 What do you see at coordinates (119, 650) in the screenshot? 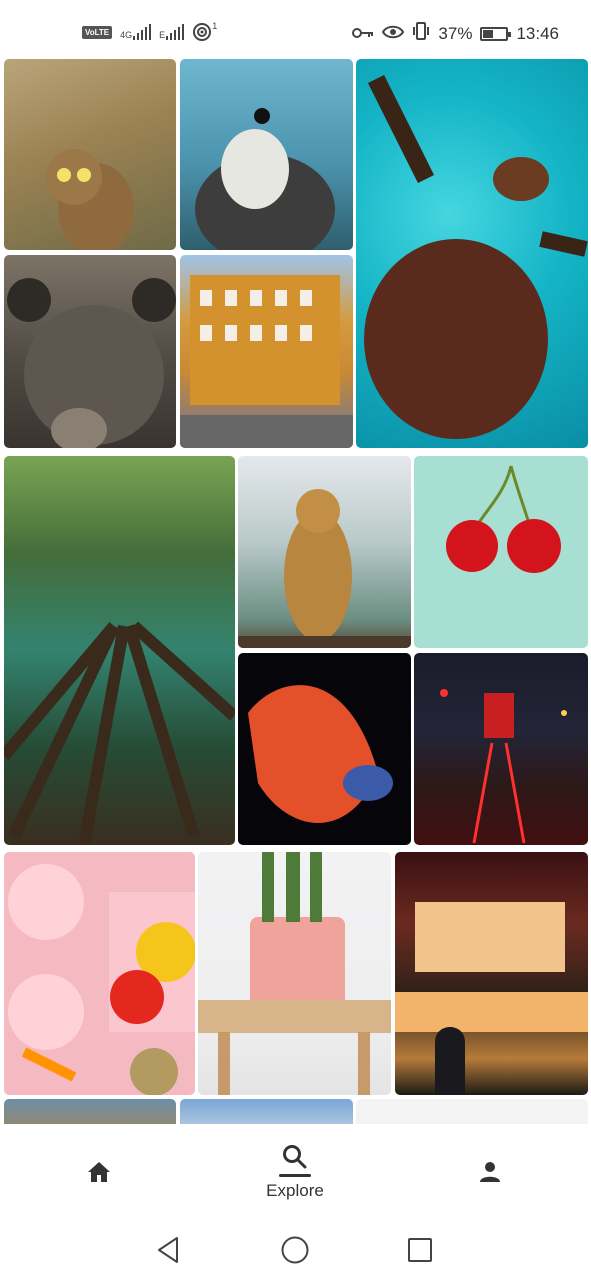
I see `photo-forest` at bounding box center [119, 650].